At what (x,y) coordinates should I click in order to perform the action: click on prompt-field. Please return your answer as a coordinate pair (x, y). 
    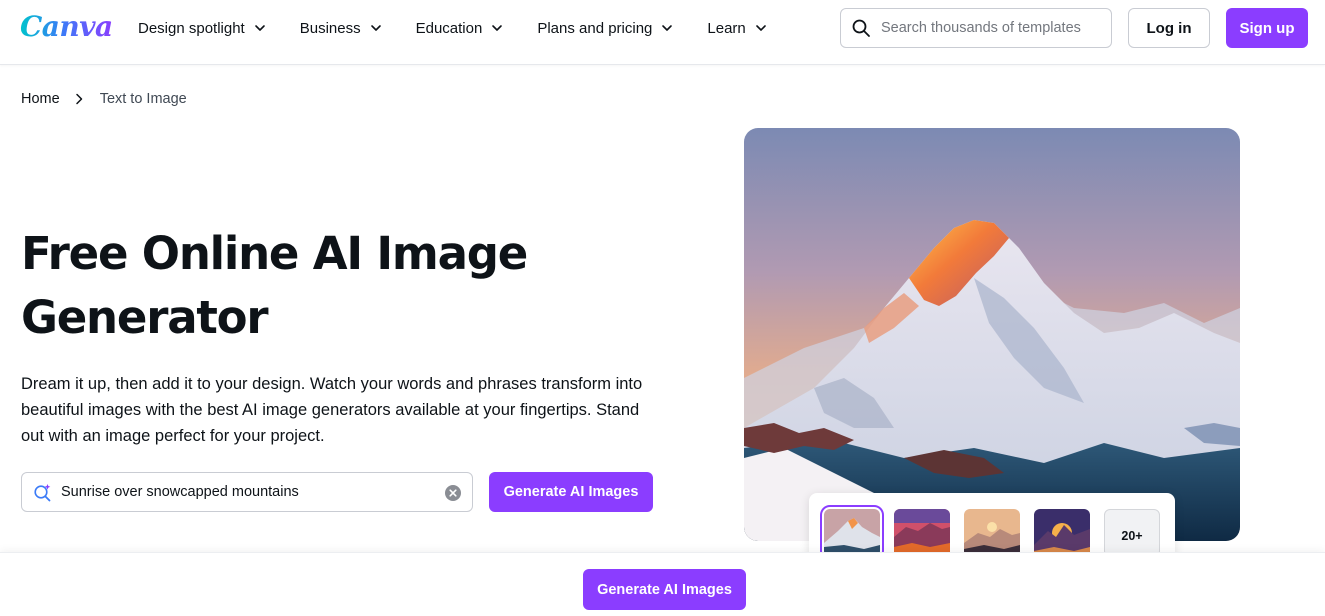
    Looking at the image, I should click on (247, 492).